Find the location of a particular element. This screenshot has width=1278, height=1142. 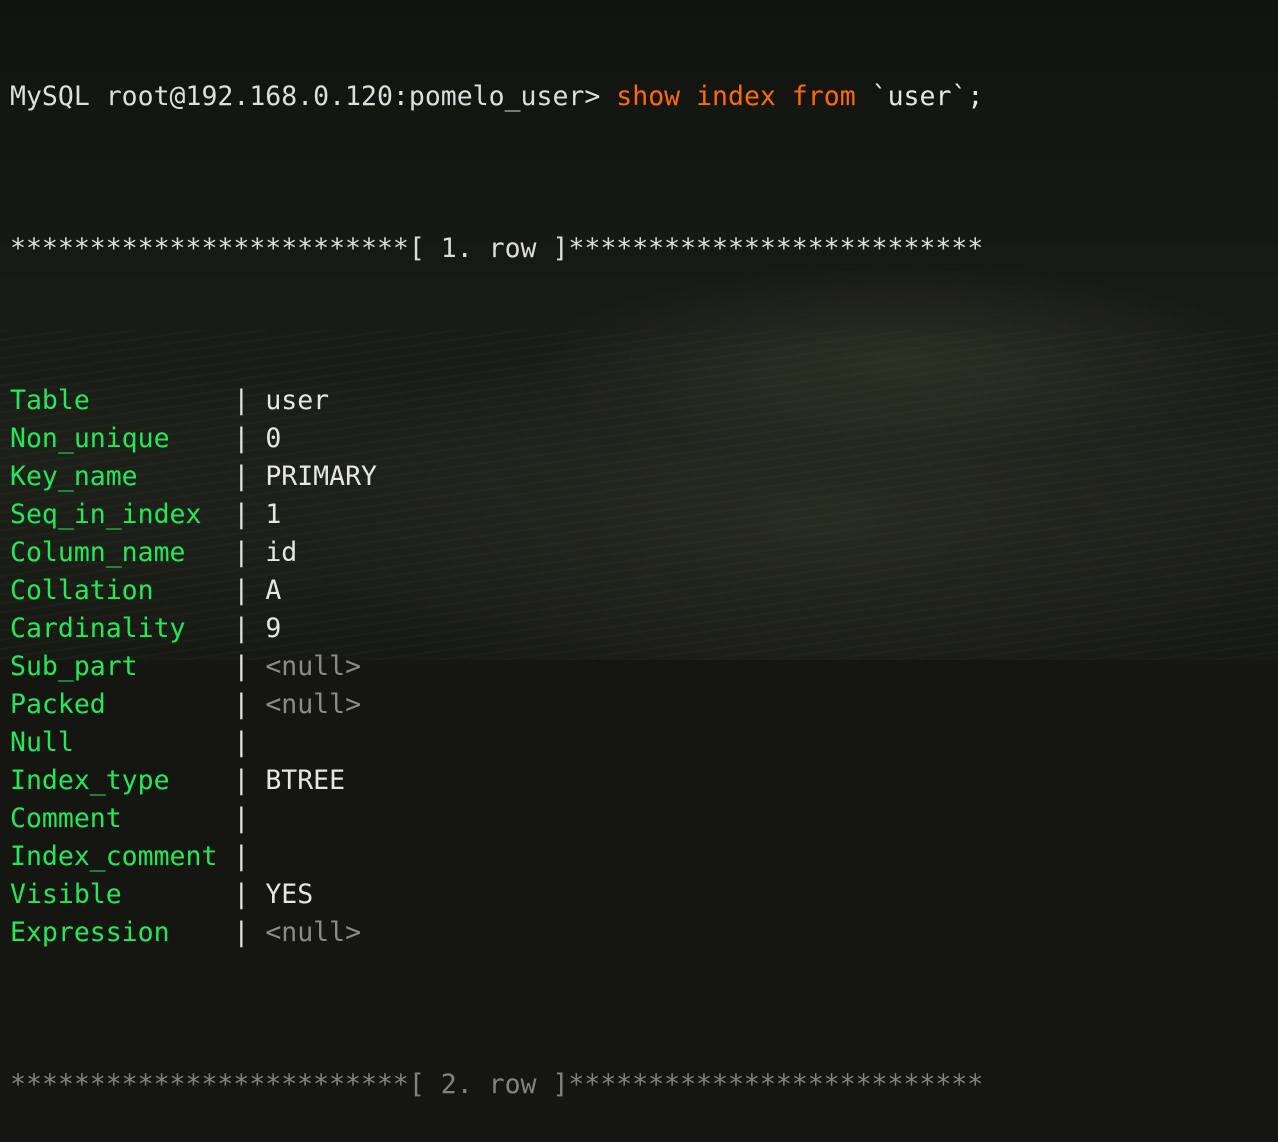

next-row-header-stars-right: ************************** is located at coordinates (776, 1084).